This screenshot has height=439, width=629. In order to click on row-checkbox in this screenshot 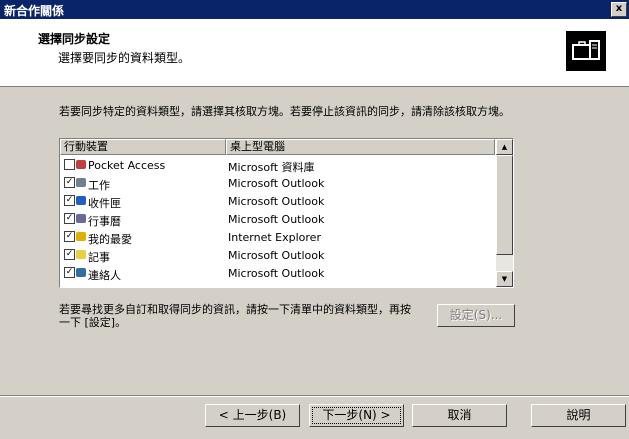, I will do `click(69, 164)`.